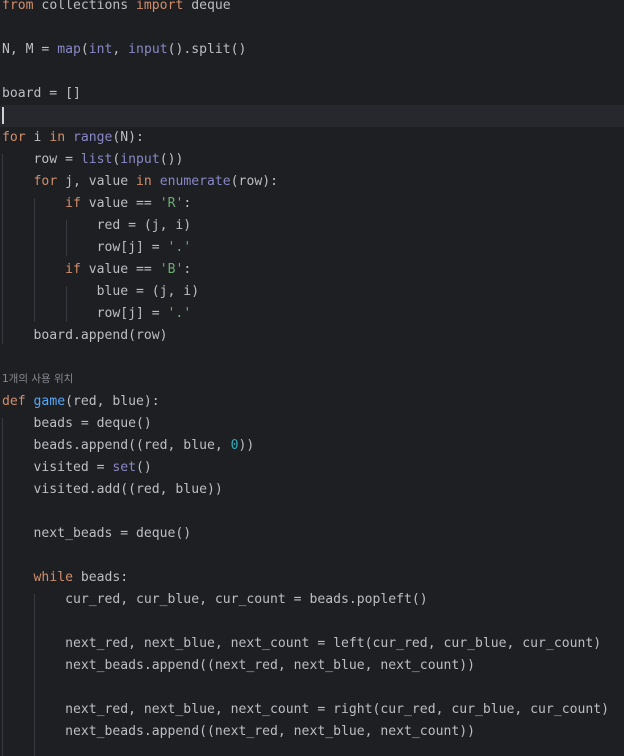 The height and width of the screenshot is (756, 624). What do you see at coordinates (69, 49) in the screenshot?
I see `code-token: map` at bounding box center [69, 49].